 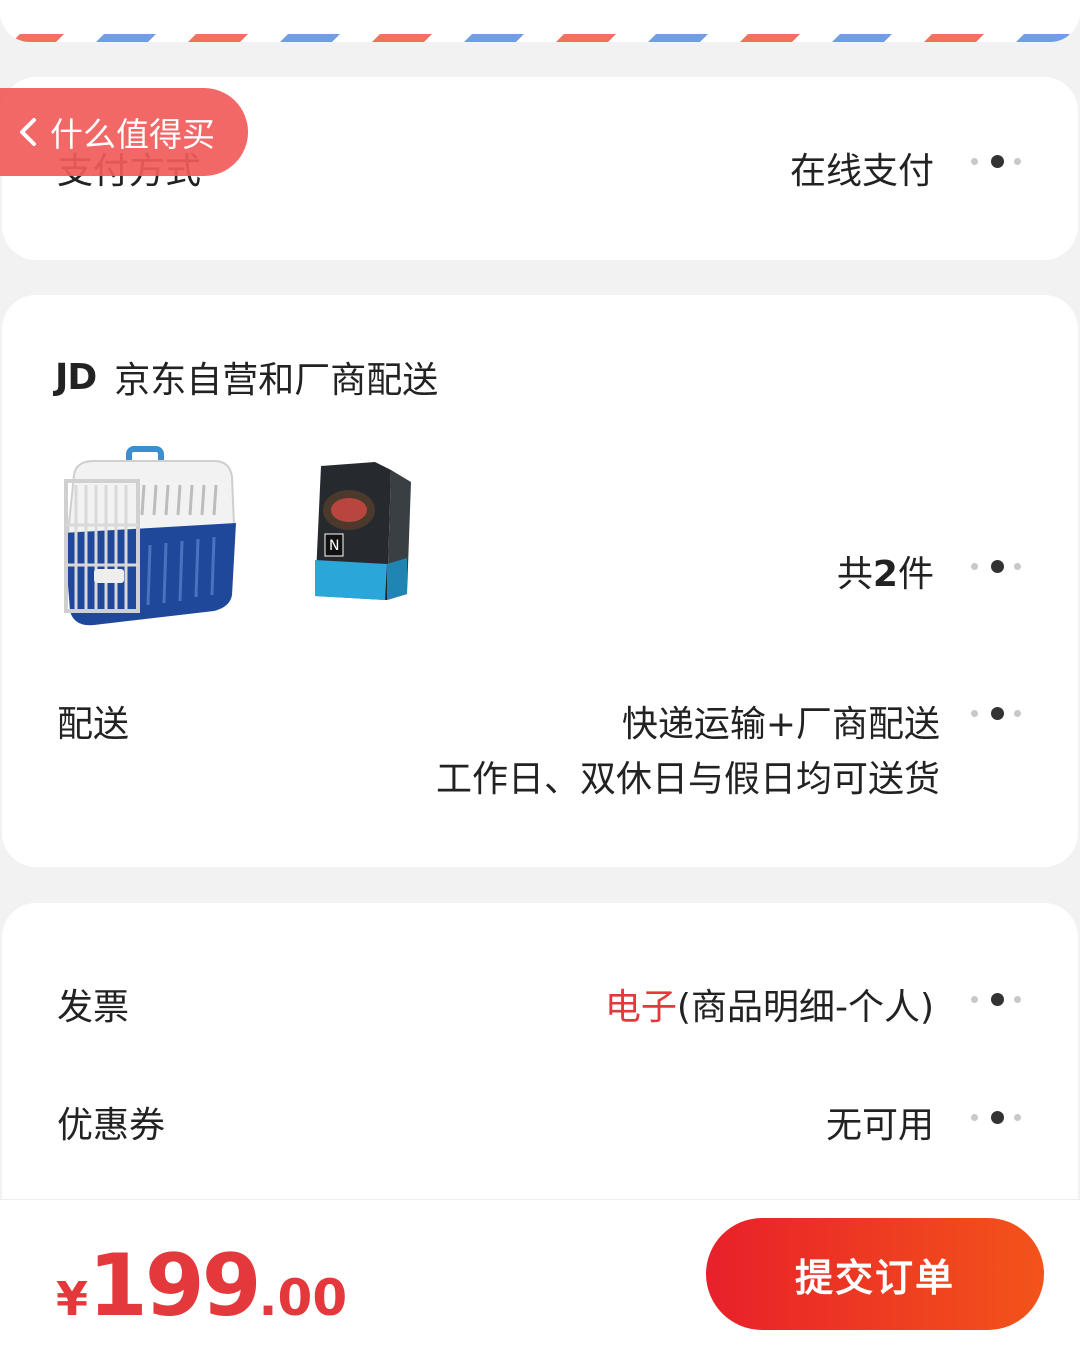 What do you see at coordinates (879, 1125) in the screenshot?
I see `coupon-value: 无可用` at bounding box center [879, 1125].